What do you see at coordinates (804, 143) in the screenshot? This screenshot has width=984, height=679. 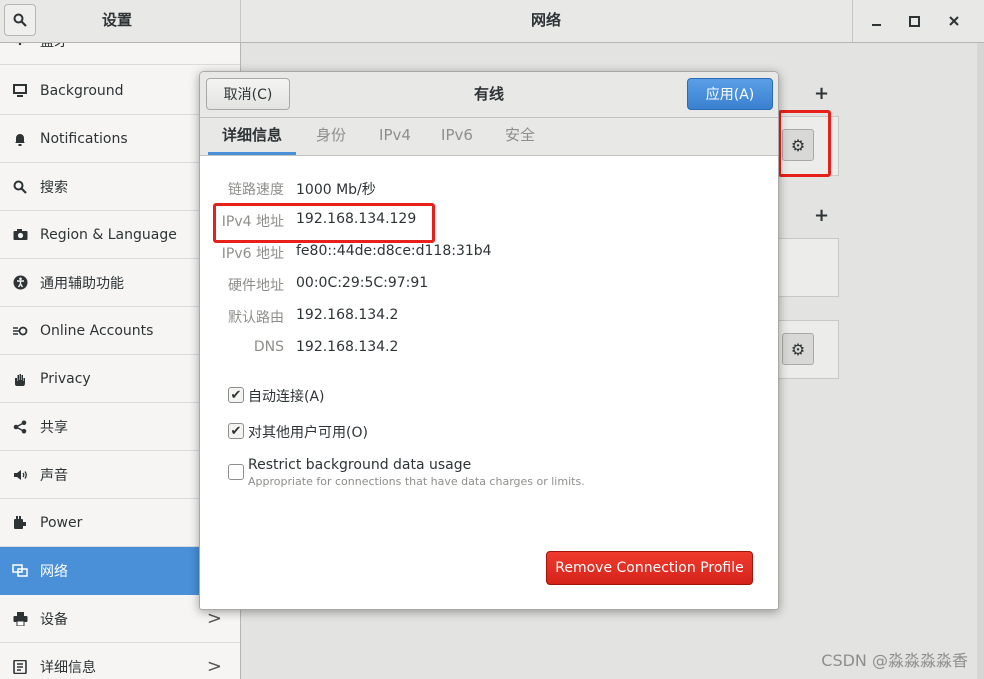 I see `gear-highlight-annotation` at bounding box center [804, 143].